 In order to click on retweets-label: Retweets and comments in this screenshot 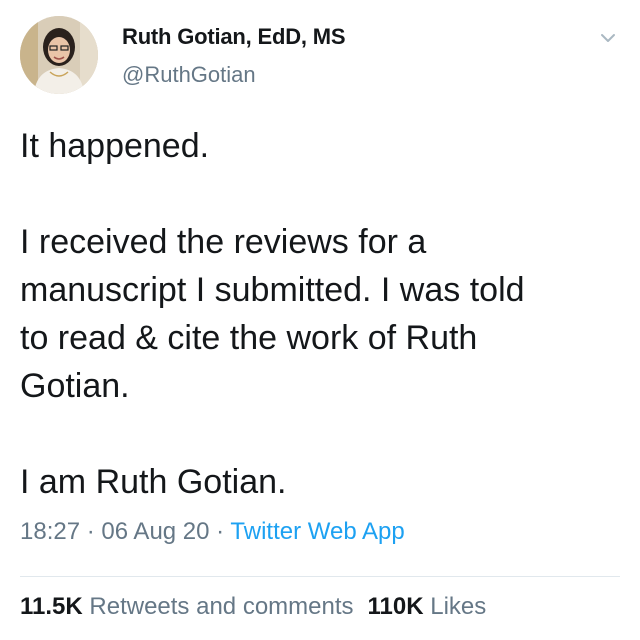, I will do `click(221, 606)`.